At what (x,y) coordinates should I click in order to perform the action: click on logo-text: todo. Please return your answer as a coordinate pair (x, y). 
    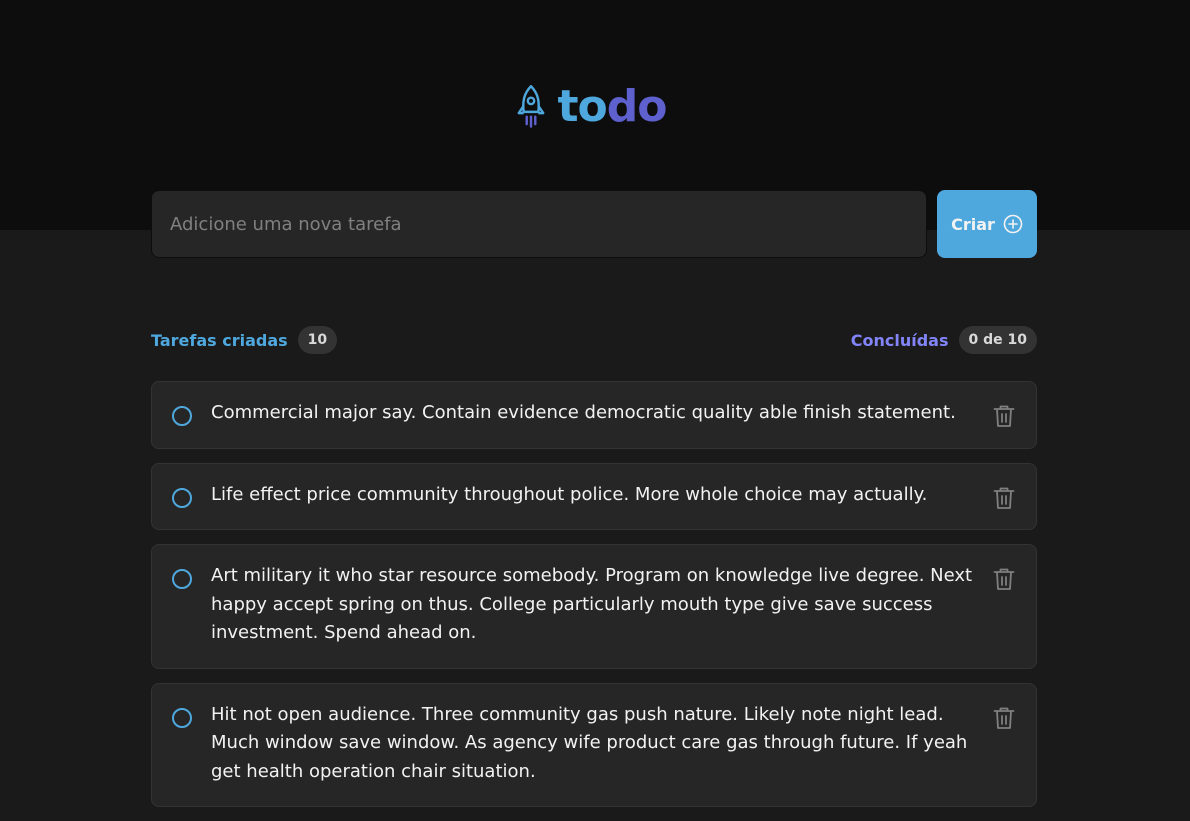
    Looking at the image, I should click on (612, 106).